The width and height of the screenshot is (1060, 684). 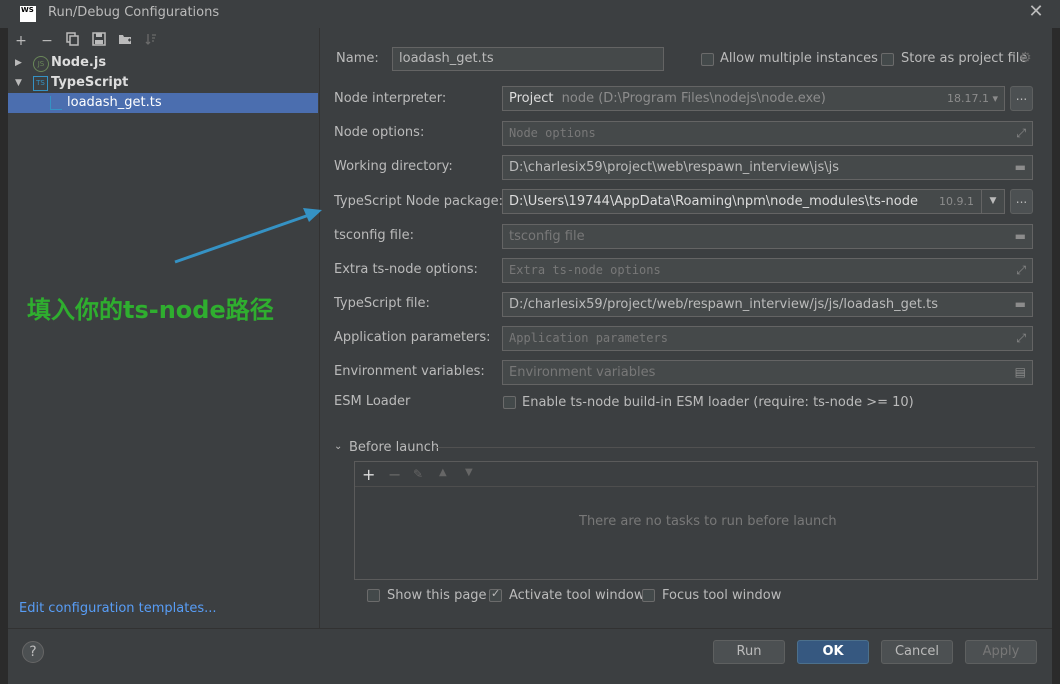 I want to click on close-icon: ✕, so click(x=1036, y=12).